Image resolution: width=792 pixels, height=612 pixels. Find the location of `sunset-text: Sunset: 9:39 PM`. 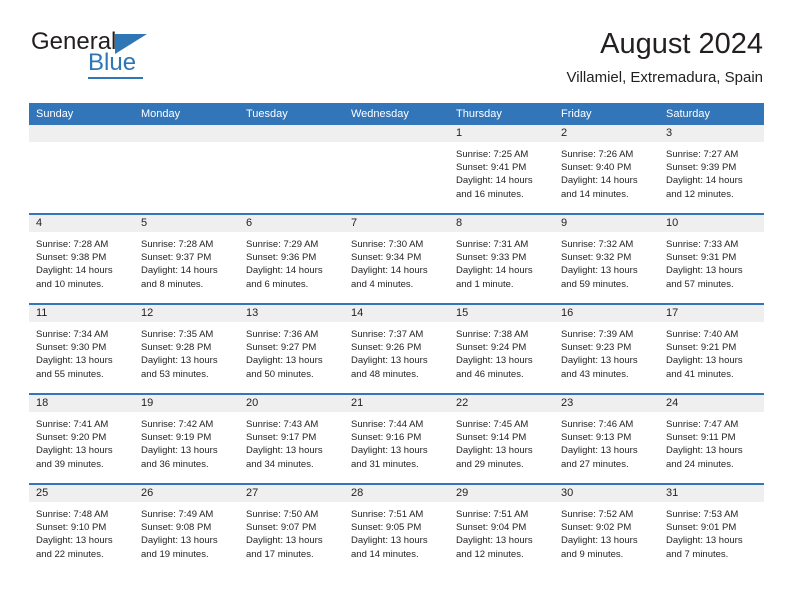

sunset-text: Sunset: 9:39 PM is located at coordinates (701, 168).